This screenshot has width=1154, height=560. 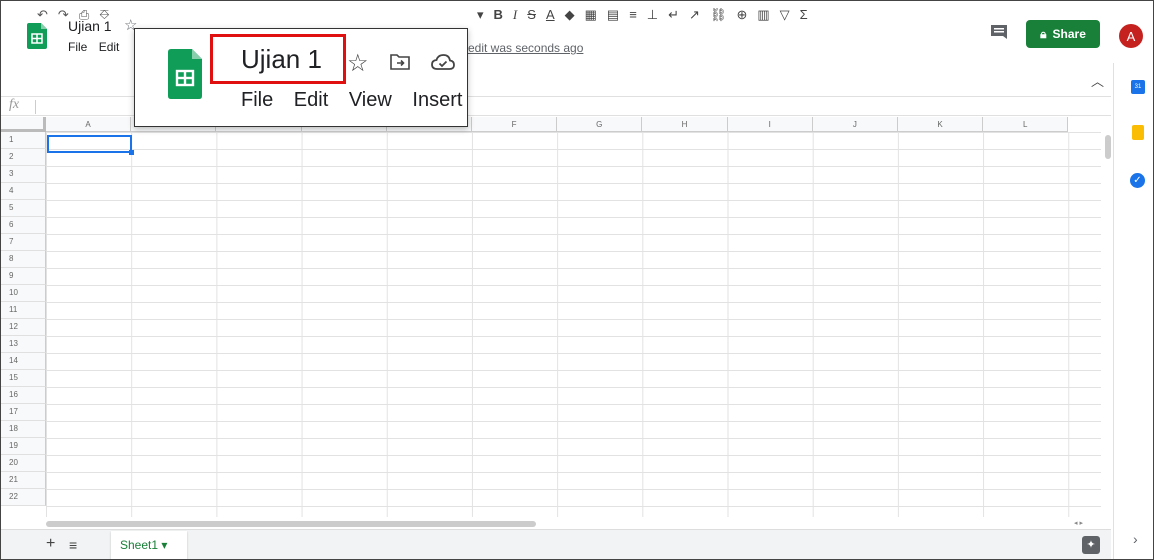 I want to click on lock-icon: 🔒︎, so click(x=1043, y=33).